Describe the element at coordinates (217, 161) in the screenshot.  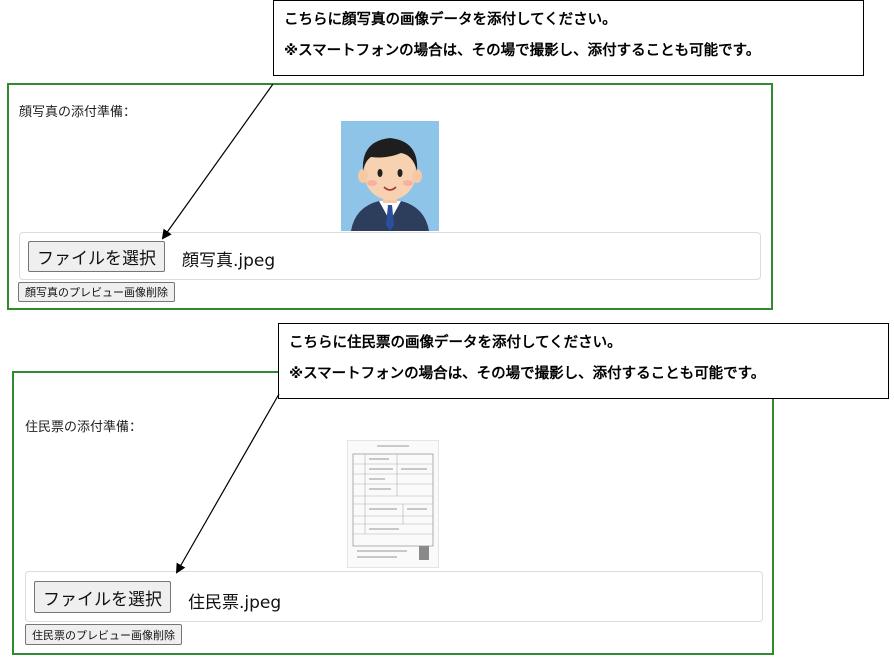
I see `face-photo-arrow` at that location.